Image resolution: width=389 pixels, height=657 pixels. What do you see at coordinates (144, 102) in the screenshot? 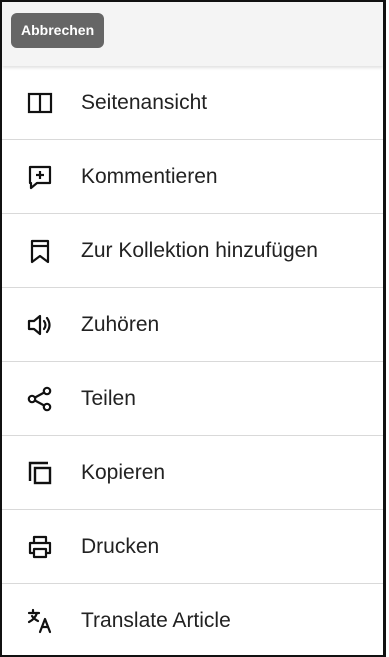
I see `menu-item-label: Seitenansicht` at bounding box center [144, 102].